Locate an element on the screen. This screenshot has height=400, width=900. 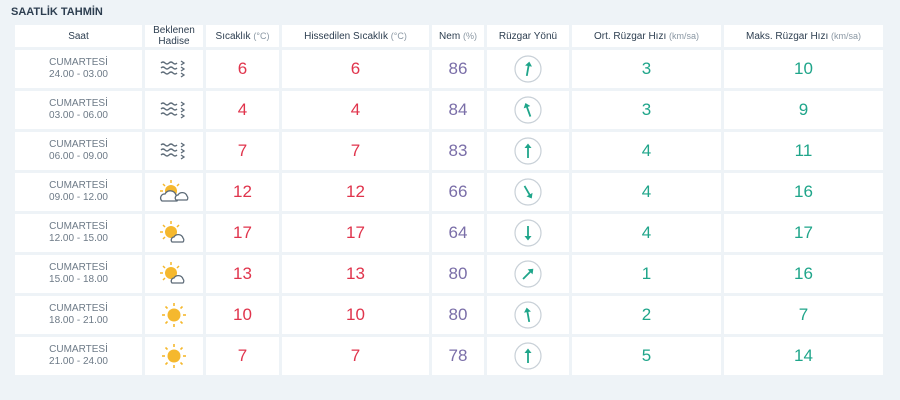
feels-like-cell: 4 is located at coordinates (355, 110).